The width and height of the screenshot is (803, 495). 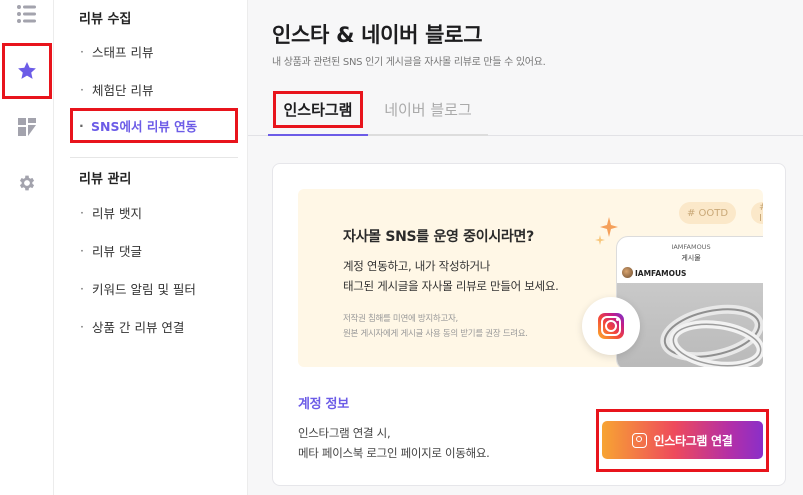 What do you see at coordinates (451, 286) in the screenshot?
I see `promo-body-line: 태그된 게시글을 자사몰 리뷰로 만들어 보세요.` at bounding box center [451, 286].